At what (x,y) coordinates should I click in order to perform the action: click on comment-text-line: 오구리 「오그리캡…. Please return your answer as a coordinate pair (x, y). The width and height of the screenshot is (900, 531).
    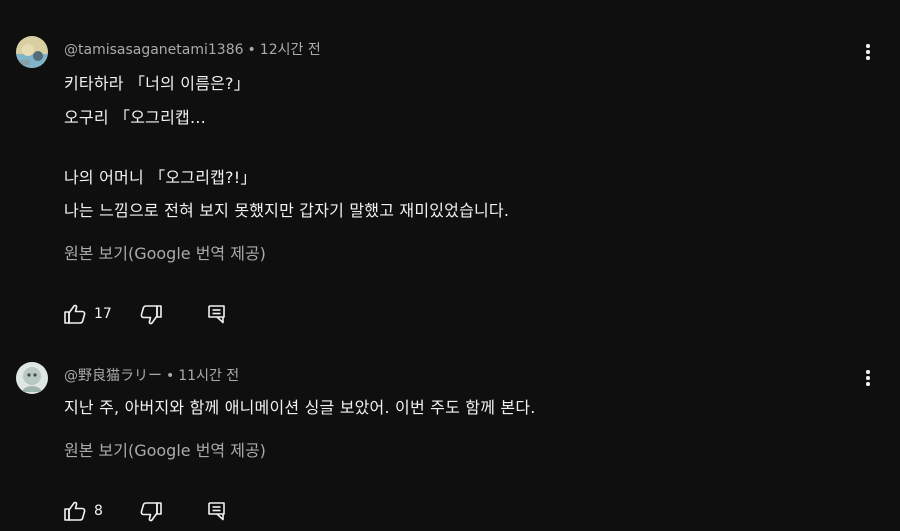
    Looking at the image, I should click on (135, 117).